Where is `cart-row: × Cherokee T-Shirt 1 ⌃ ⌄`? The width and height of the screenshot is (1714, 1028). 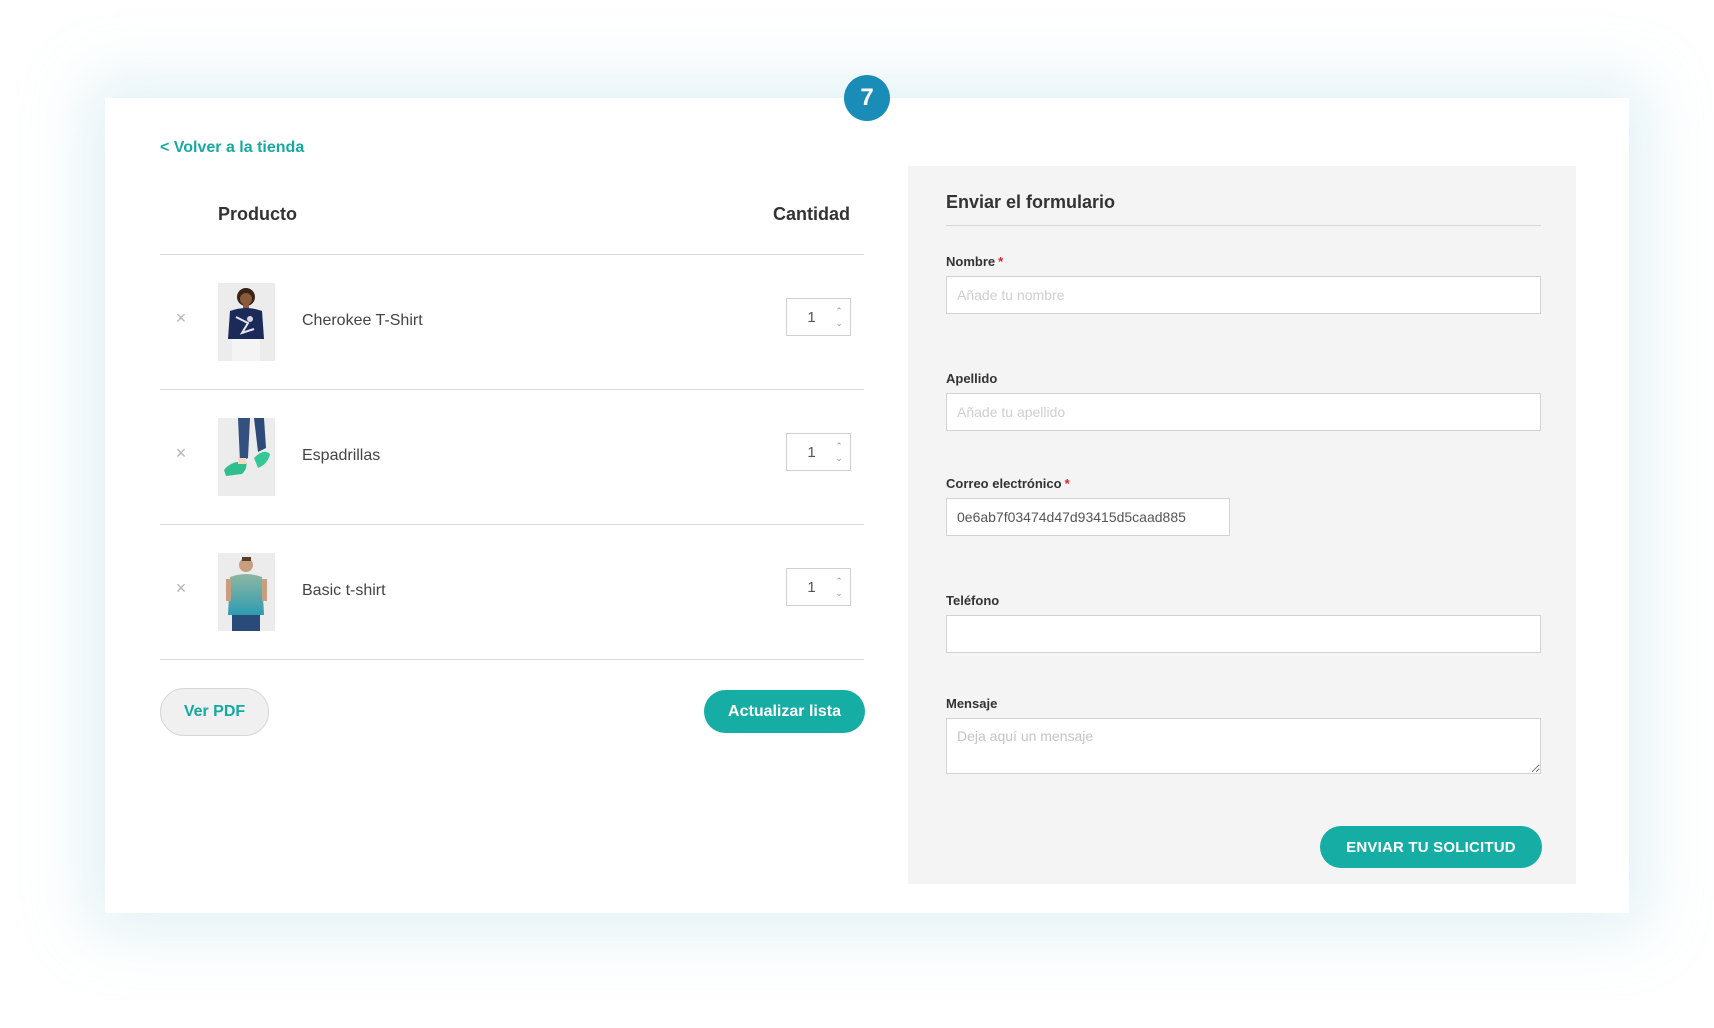 cart-row: × Cherokee T-Shirt 1 ⌃ ⌄ is located at coordinates (512, 322).